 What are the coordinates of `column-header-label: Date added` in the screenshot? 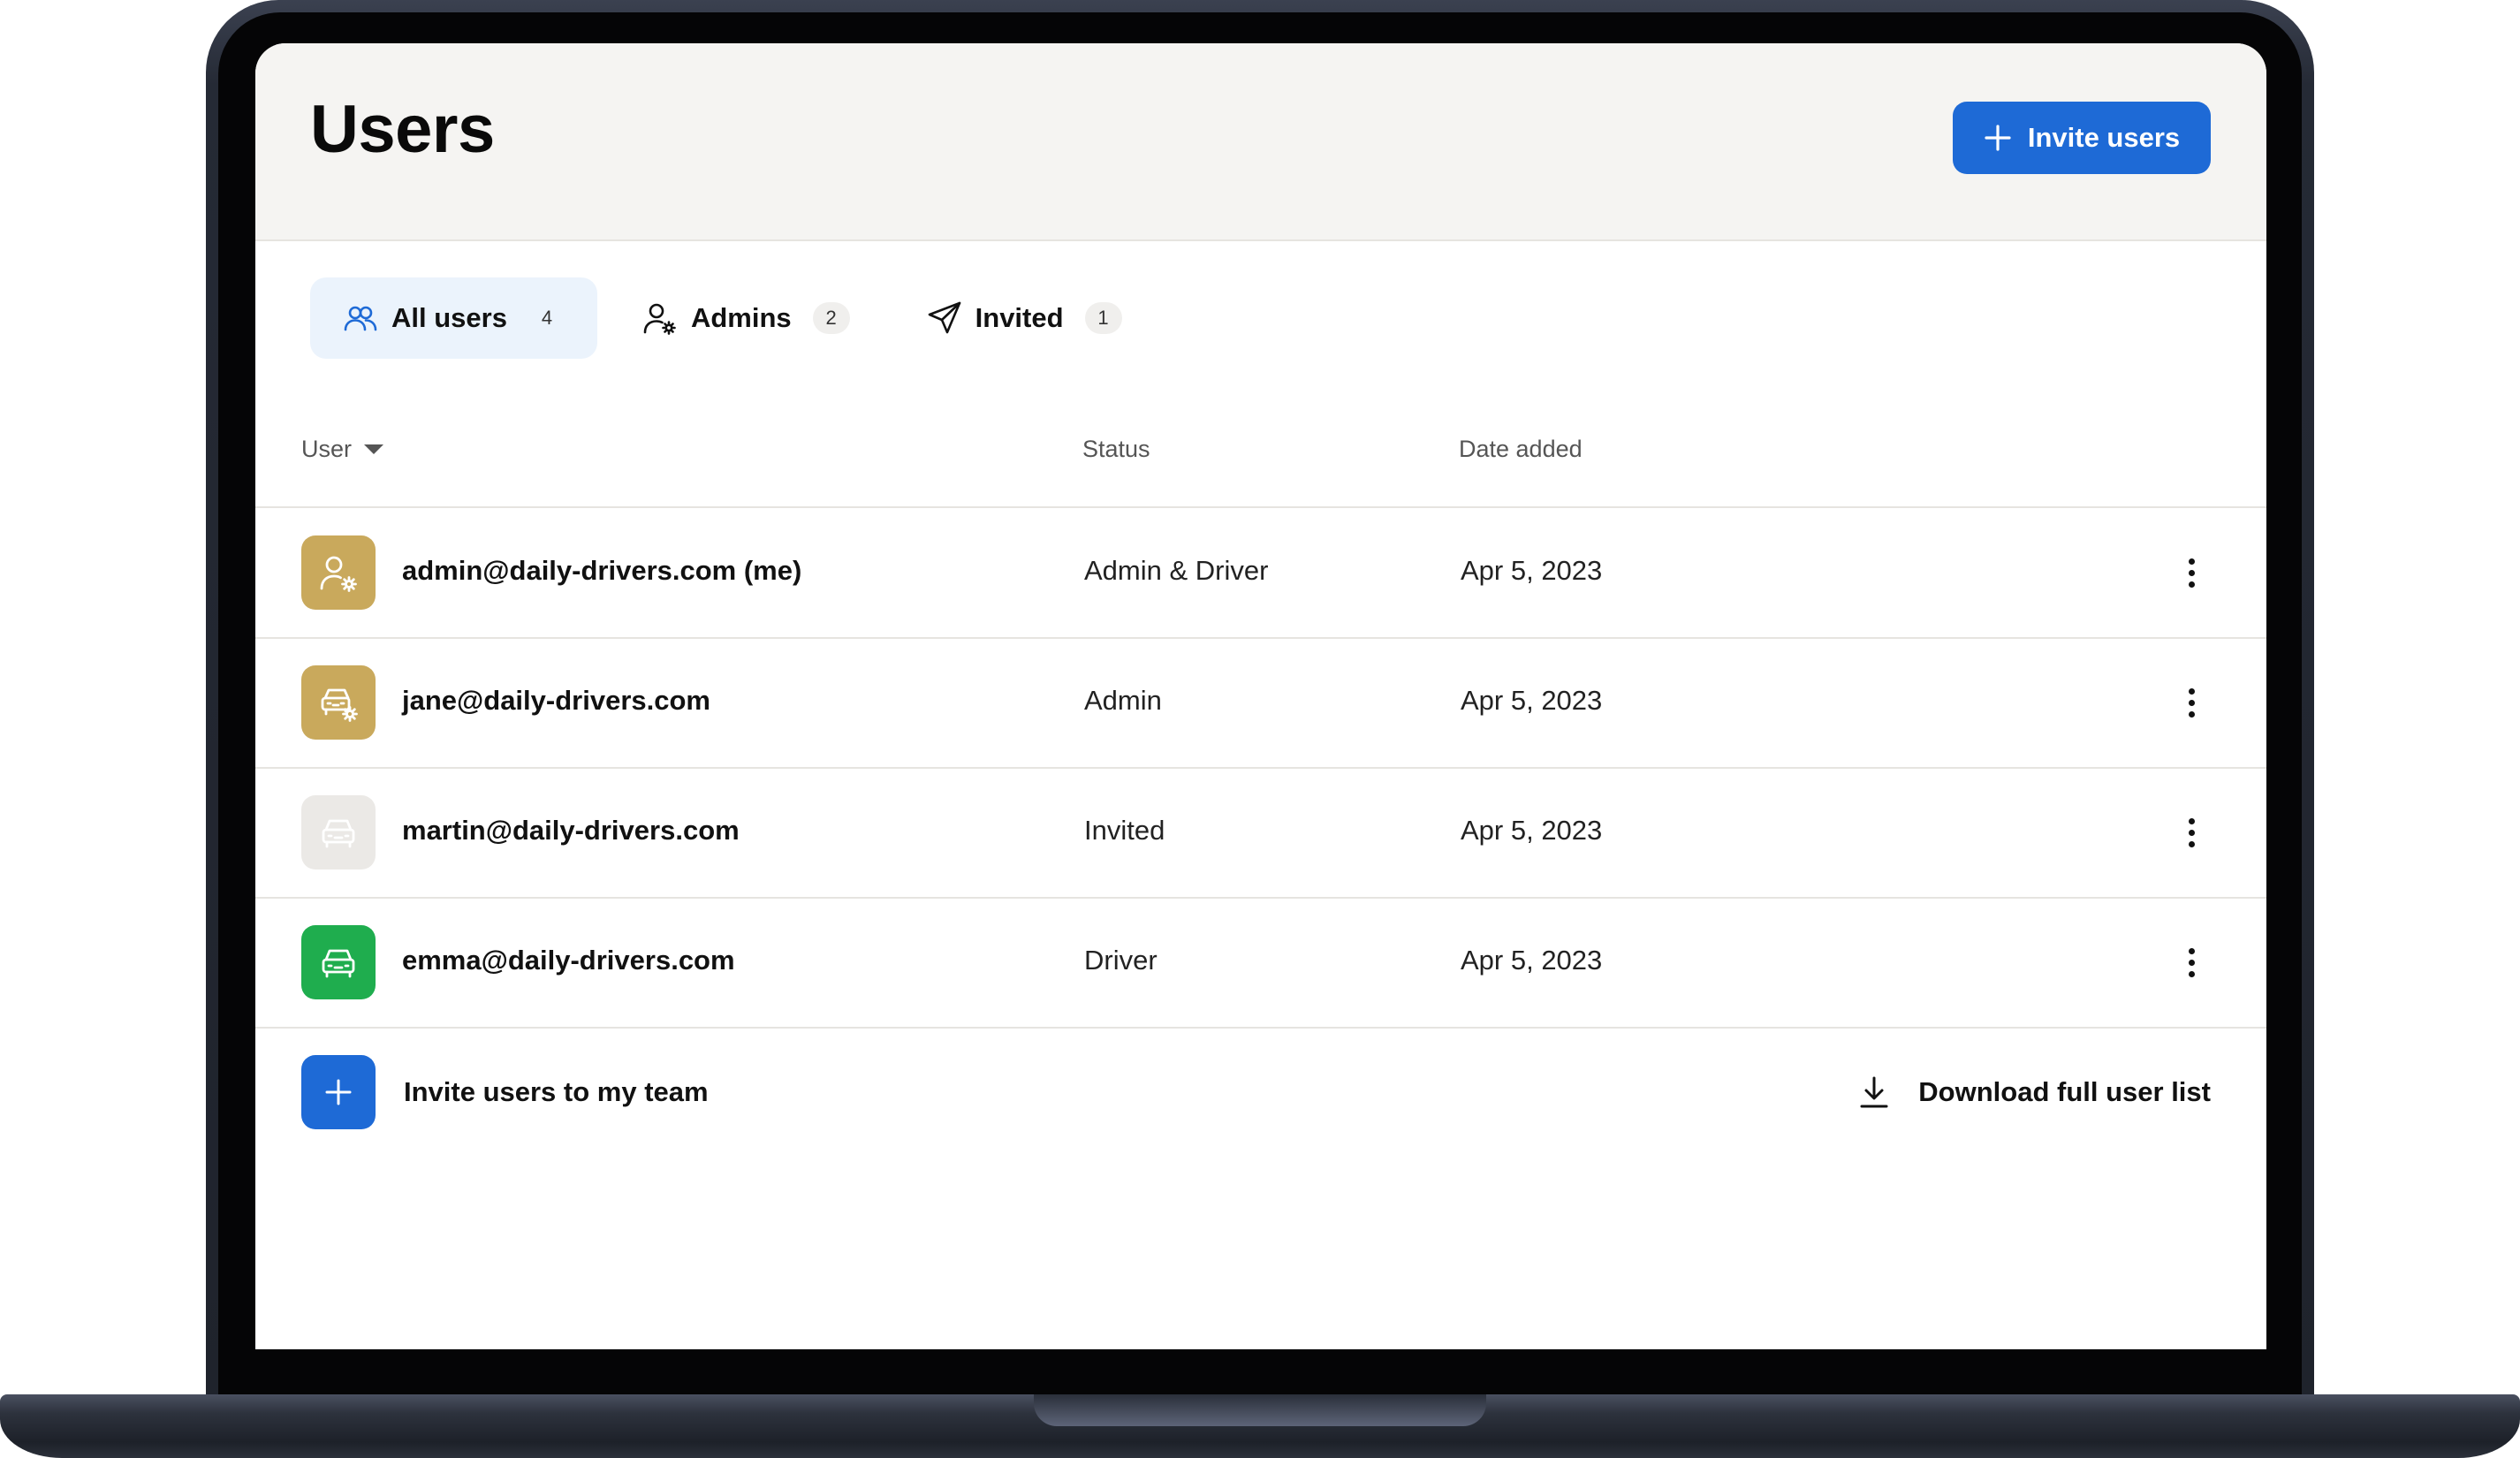 It's located at (1521, 449).